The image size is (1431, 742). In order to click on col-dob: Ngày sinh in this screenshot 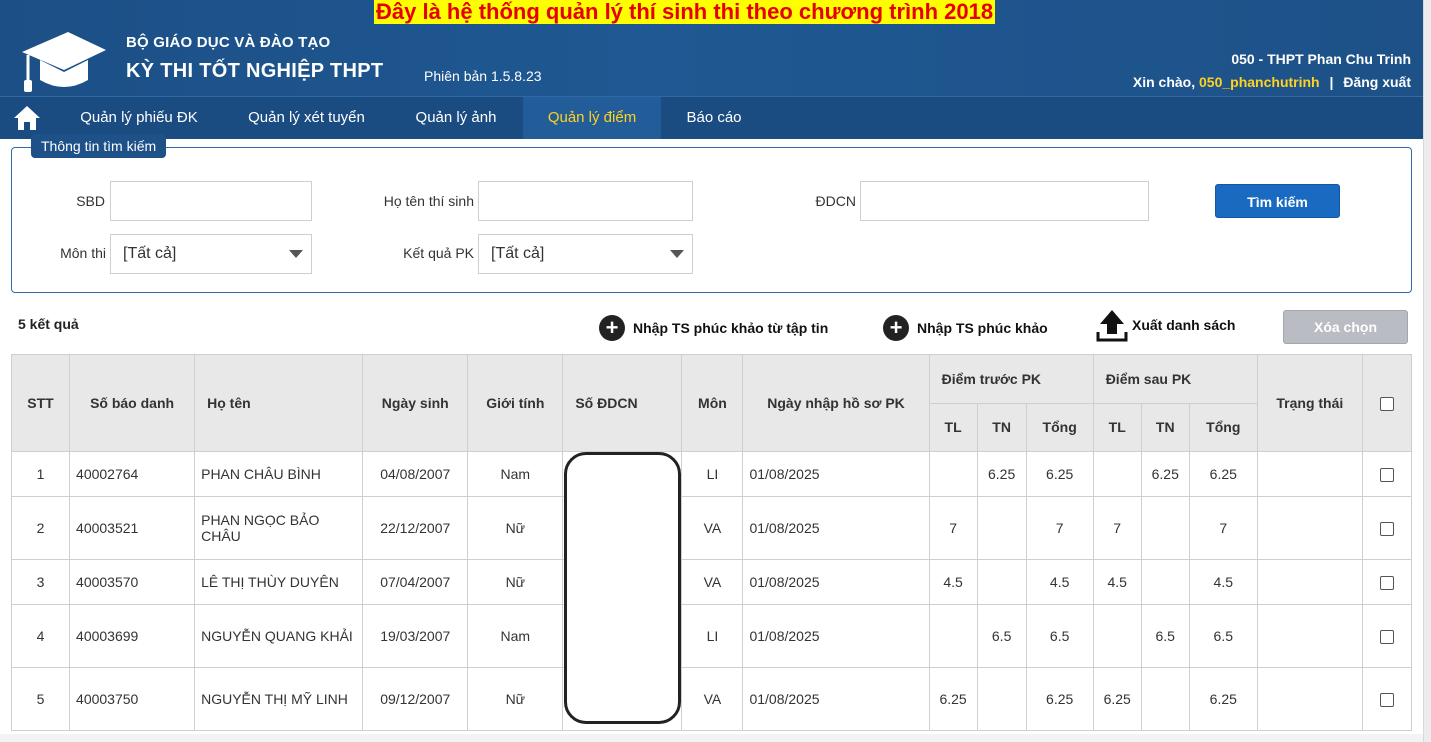, I will do `click(415, 403)`.